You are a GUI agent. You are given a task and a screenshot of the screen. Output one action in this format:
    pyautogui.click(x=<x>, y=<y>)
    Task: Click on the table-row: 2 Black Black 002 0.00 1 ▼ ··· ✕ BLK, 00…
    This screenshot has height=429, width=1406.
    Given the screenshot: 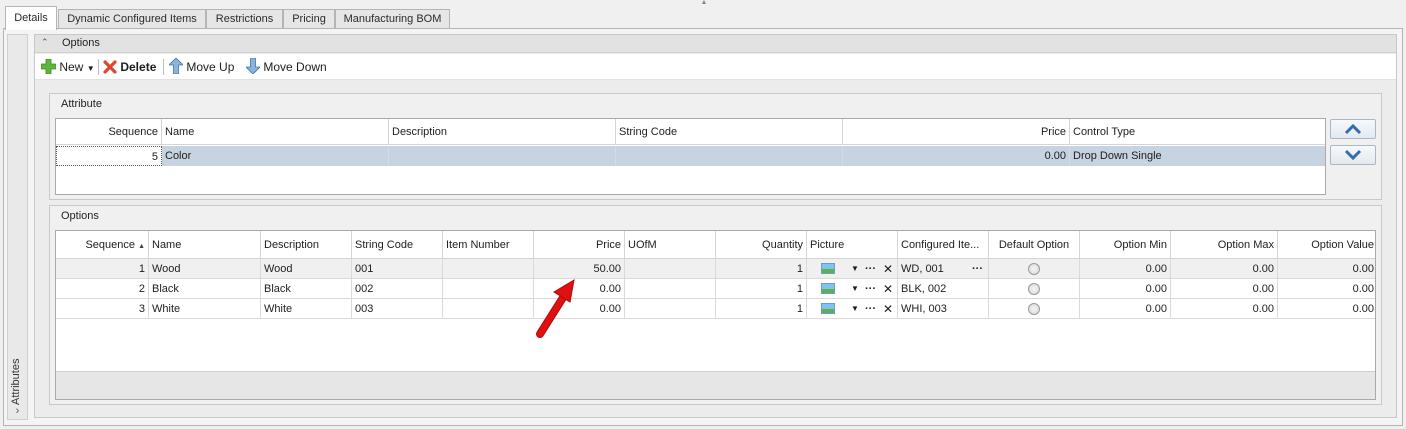 What is the action you would take?
    pyautogui.click(x=715, y=289)
    